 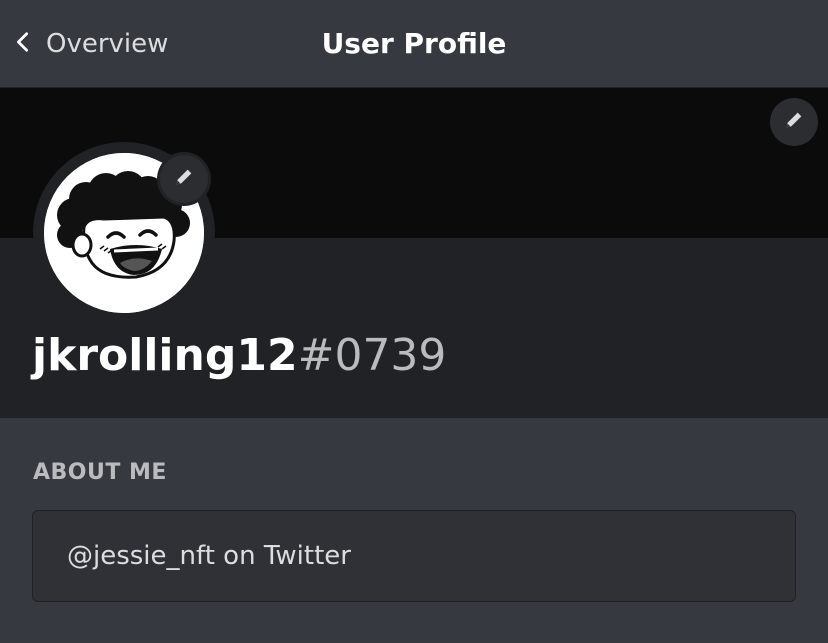 I want to click on username-tag: jkrolling12#0739, so click(x=239, y=355).